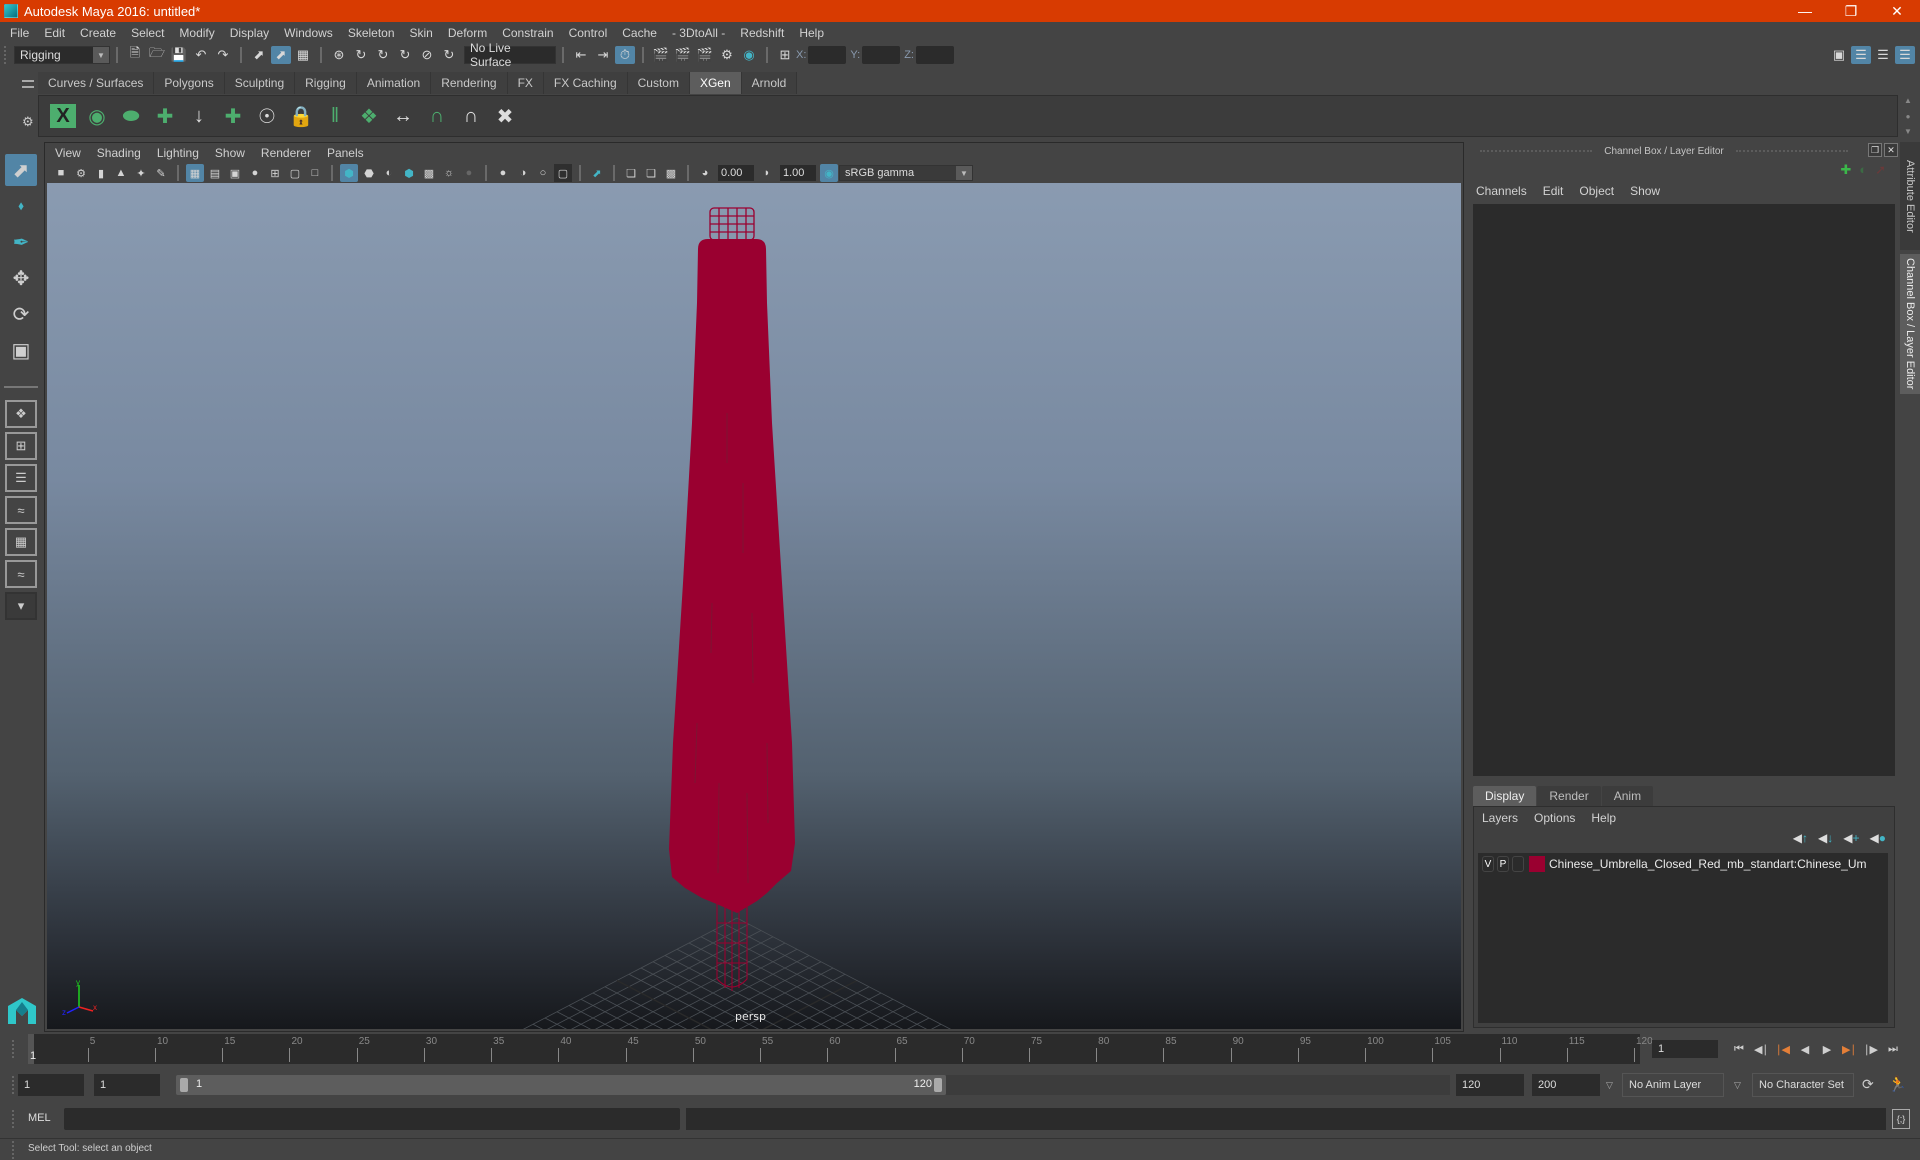 The image size is (1920, 1160). What do you see at coordinates (1871, 1049) in the screenshot?
I see `step-forward-frame-icon: ∣▶` at bounding box center [1871, 1049].